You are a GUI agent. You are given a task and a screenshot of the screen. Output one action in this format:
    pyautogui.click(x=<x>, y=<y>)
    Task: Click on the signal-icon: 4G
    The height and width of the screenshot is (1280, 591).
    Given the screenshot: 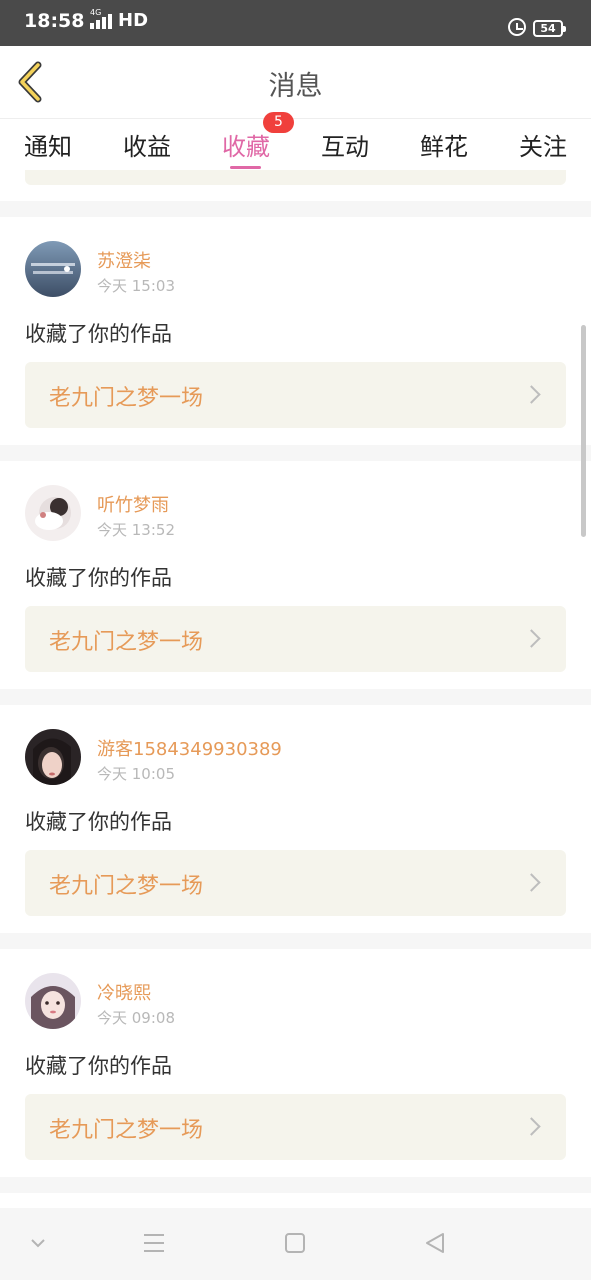 What is the action you would take?
    pyautogui.click(x=101, y=18)
    